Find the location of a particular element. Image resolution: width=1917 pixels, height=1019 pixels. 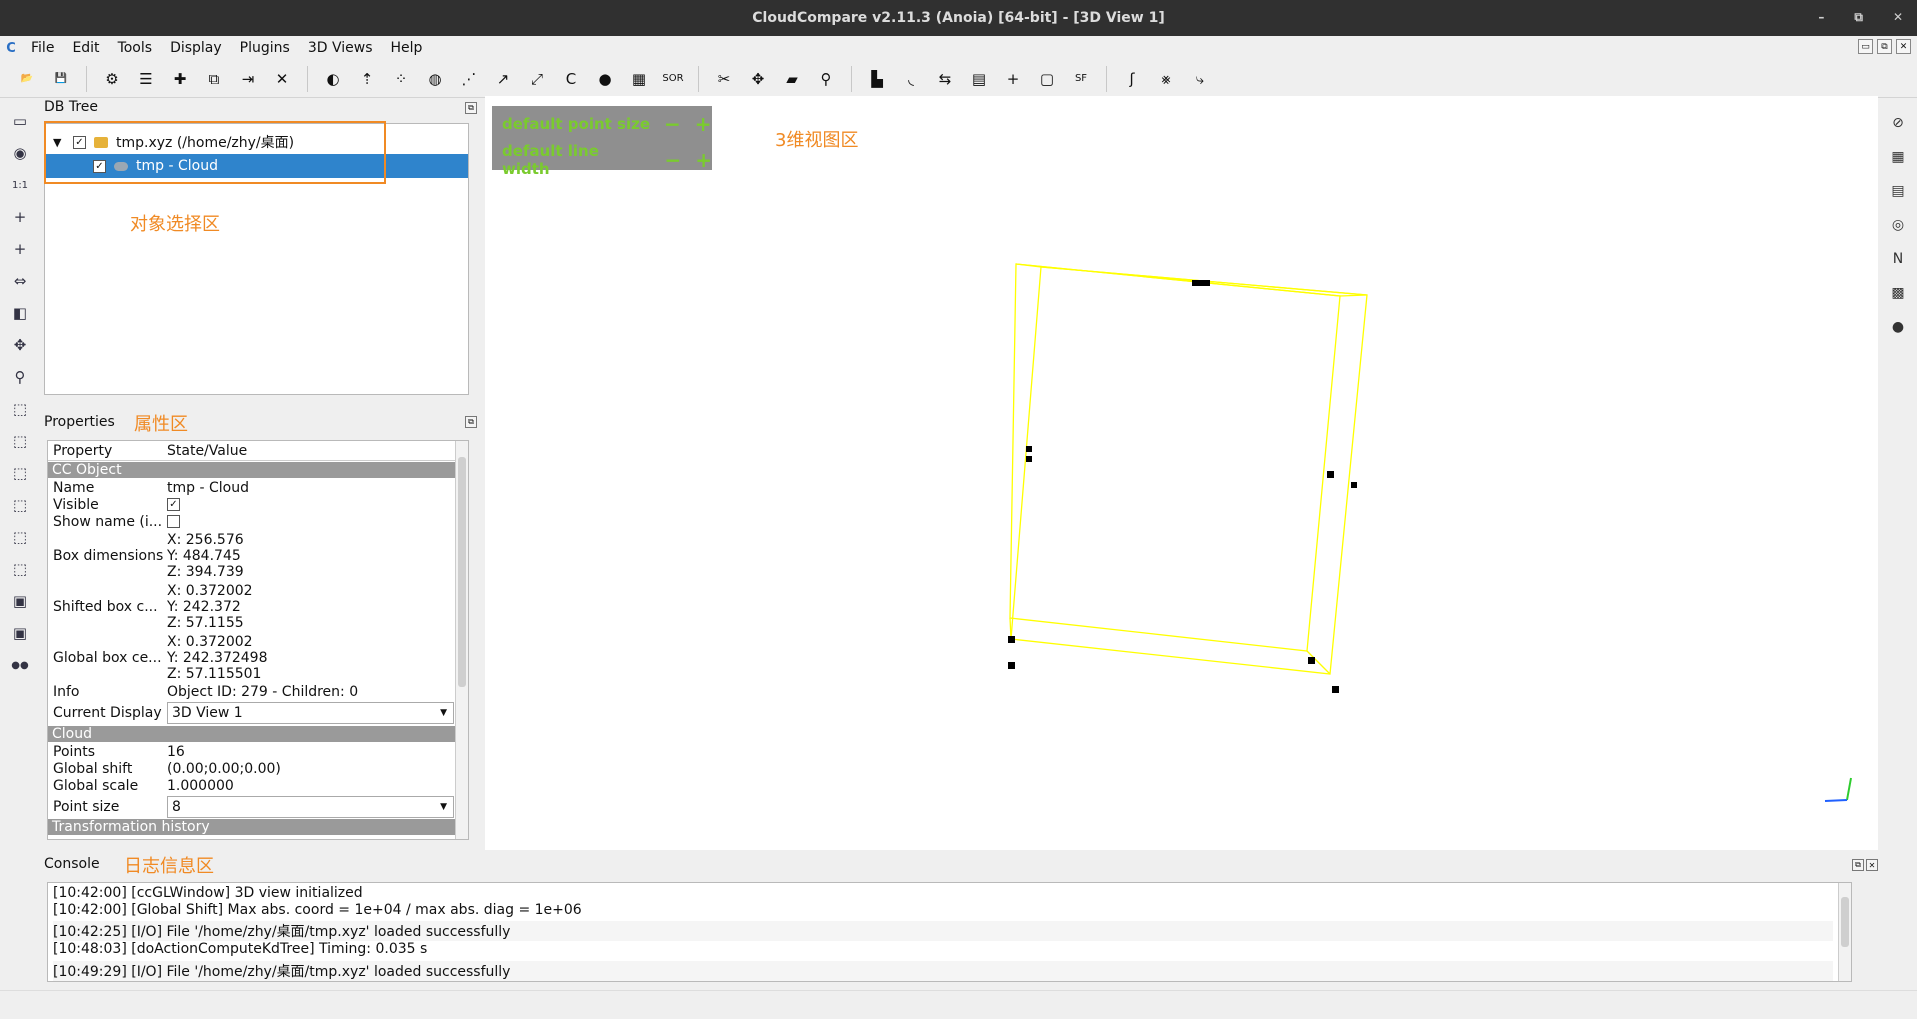

pivot-icon: + is located at coordinates (20, 217).